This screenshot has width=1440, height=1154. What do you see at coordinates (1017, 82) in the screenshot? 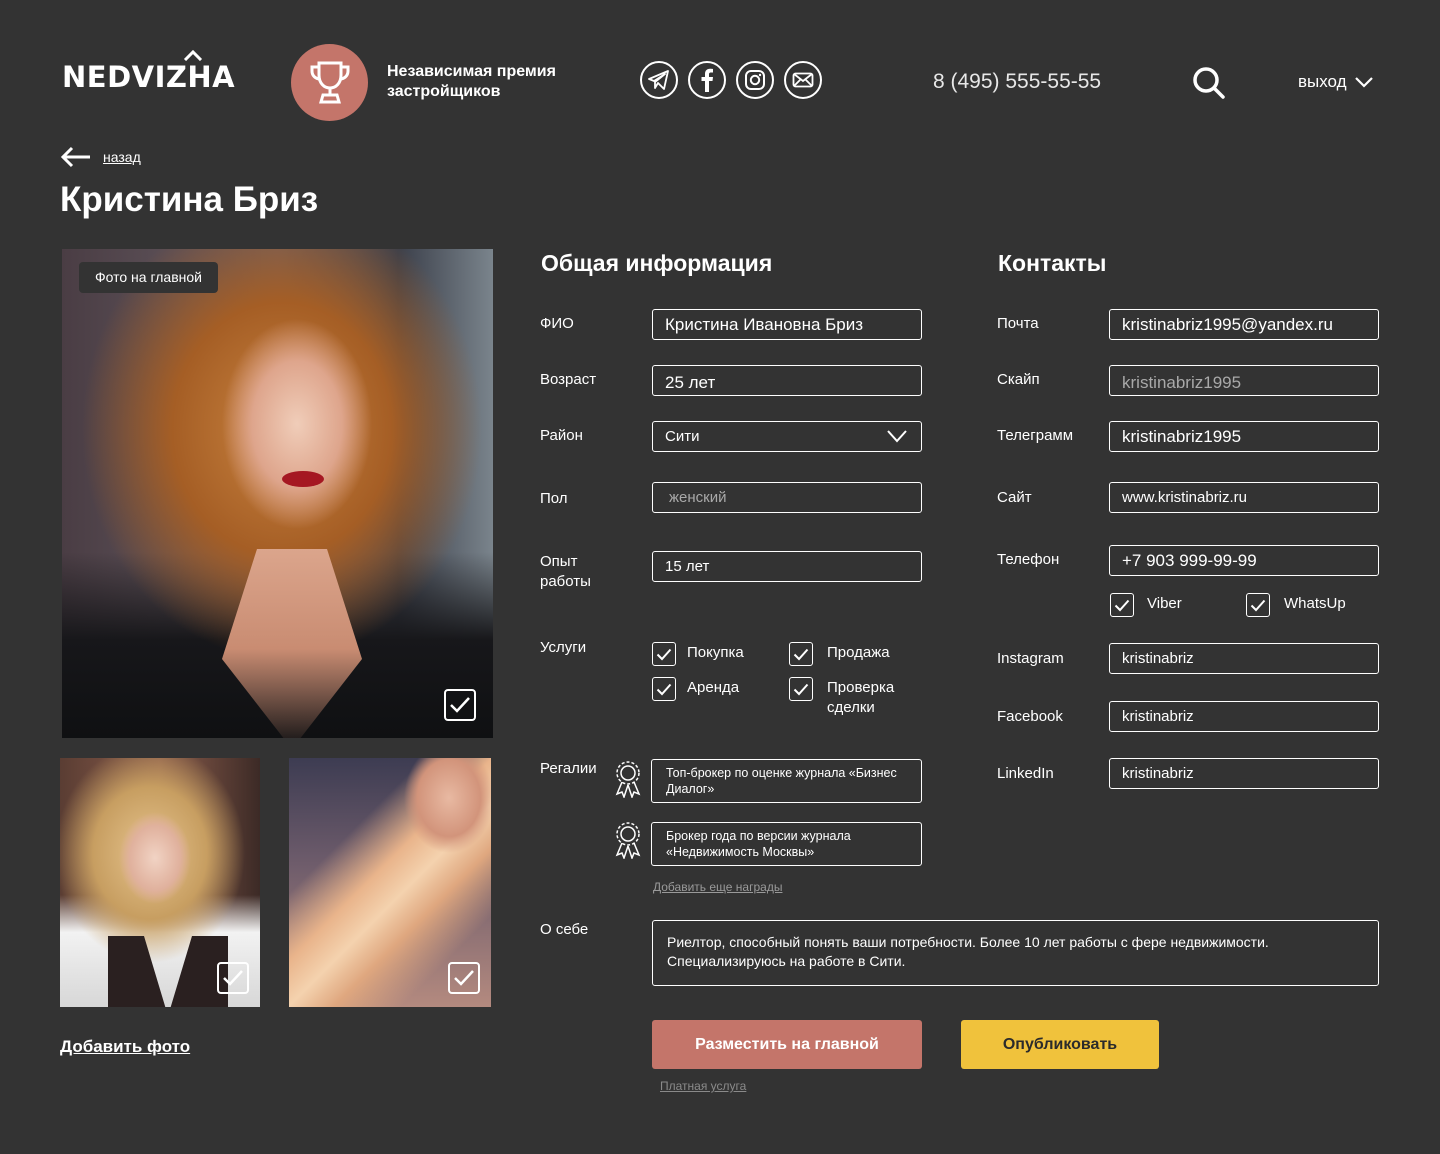
I see `header-phone: 8 (495) 555-55-55` at bounding box center [1017, 82].